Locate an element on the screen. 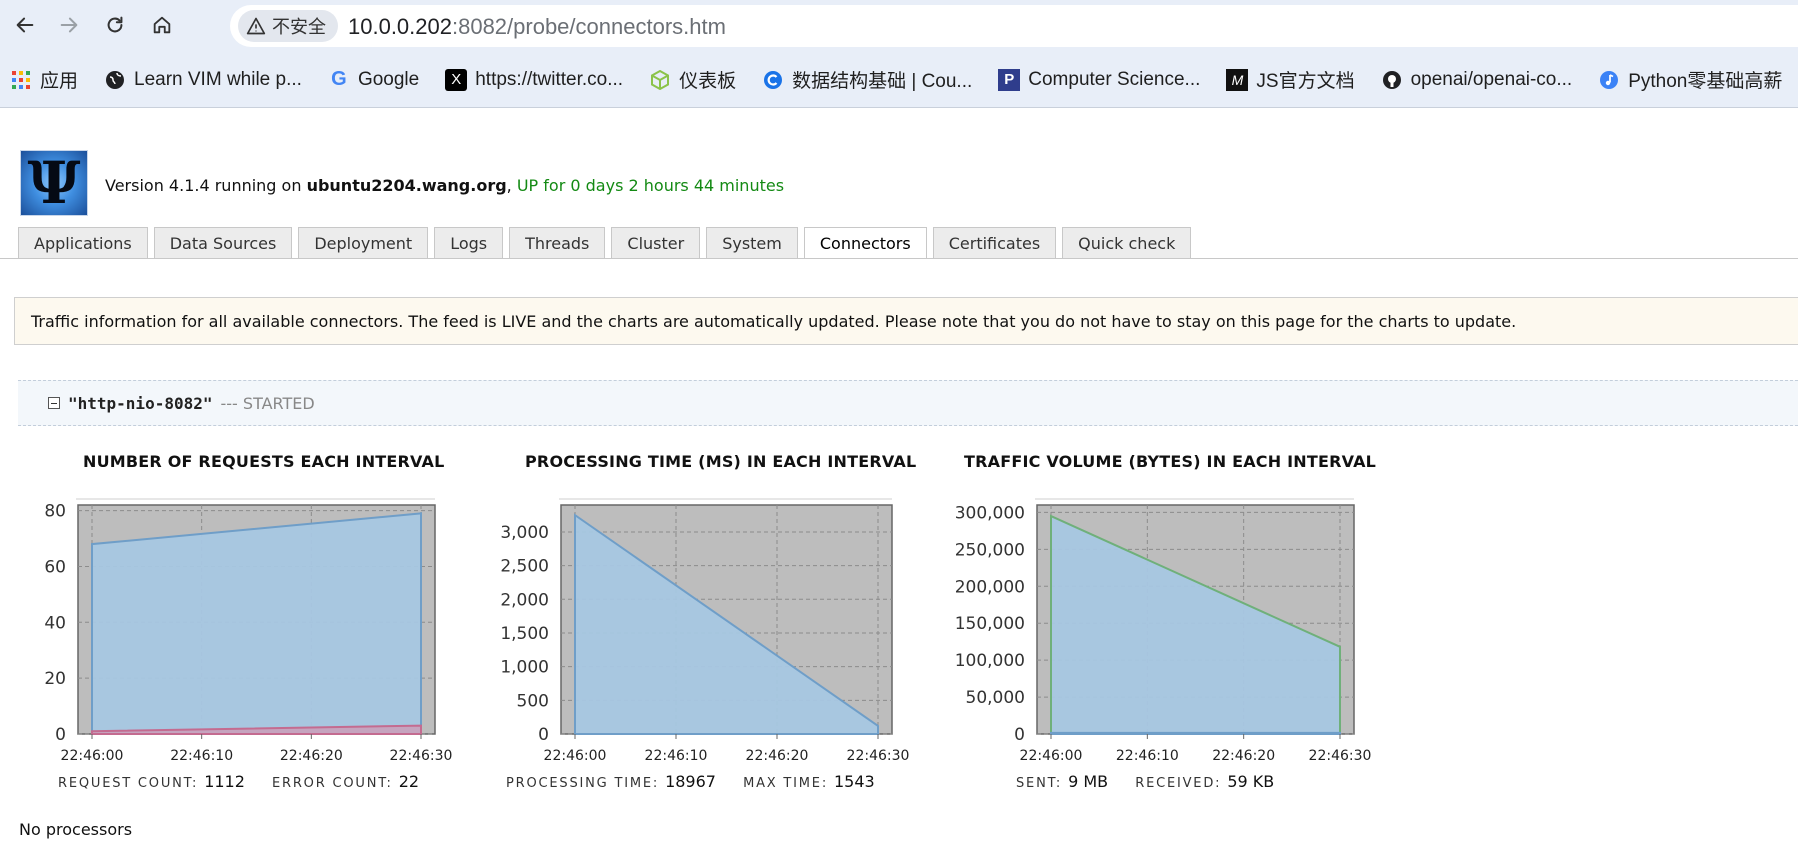  processing-time-value: 18967 is located at coordinates (690, 781).